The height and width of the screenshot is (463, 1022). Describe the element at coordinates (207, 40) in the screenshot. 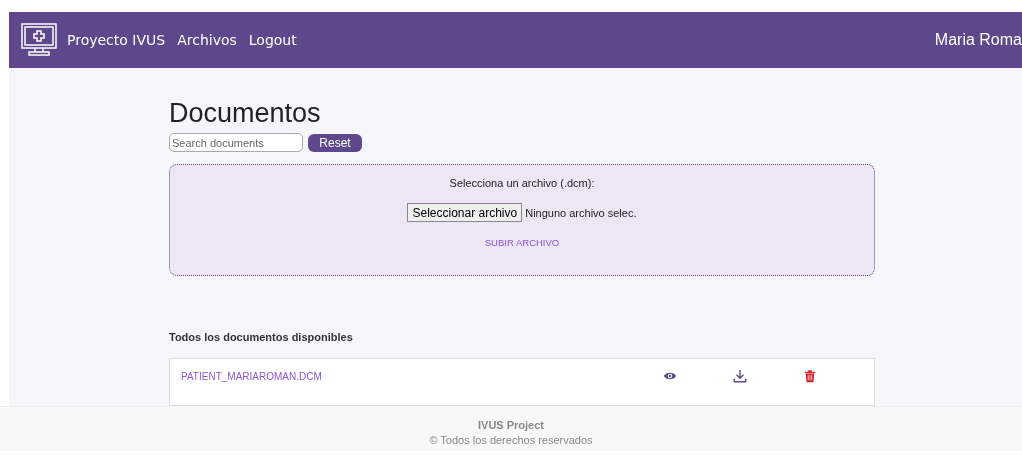

I see `nav-link: Archivos` at that location.